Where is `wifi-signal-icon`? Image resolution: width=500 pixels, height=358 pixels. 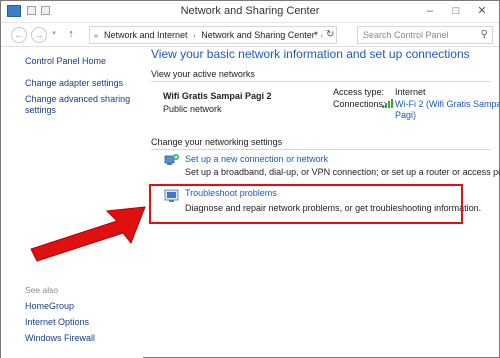 wifi-signal-icon is located at coordinates (387, 103).